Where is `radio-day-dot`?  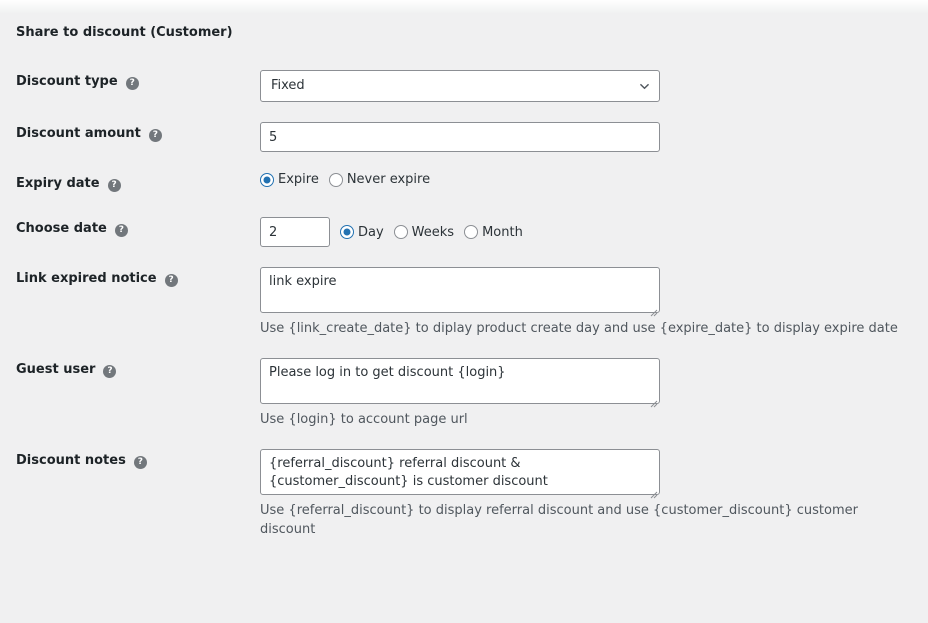 radio-day-dot is located at coordinates (347, 232).